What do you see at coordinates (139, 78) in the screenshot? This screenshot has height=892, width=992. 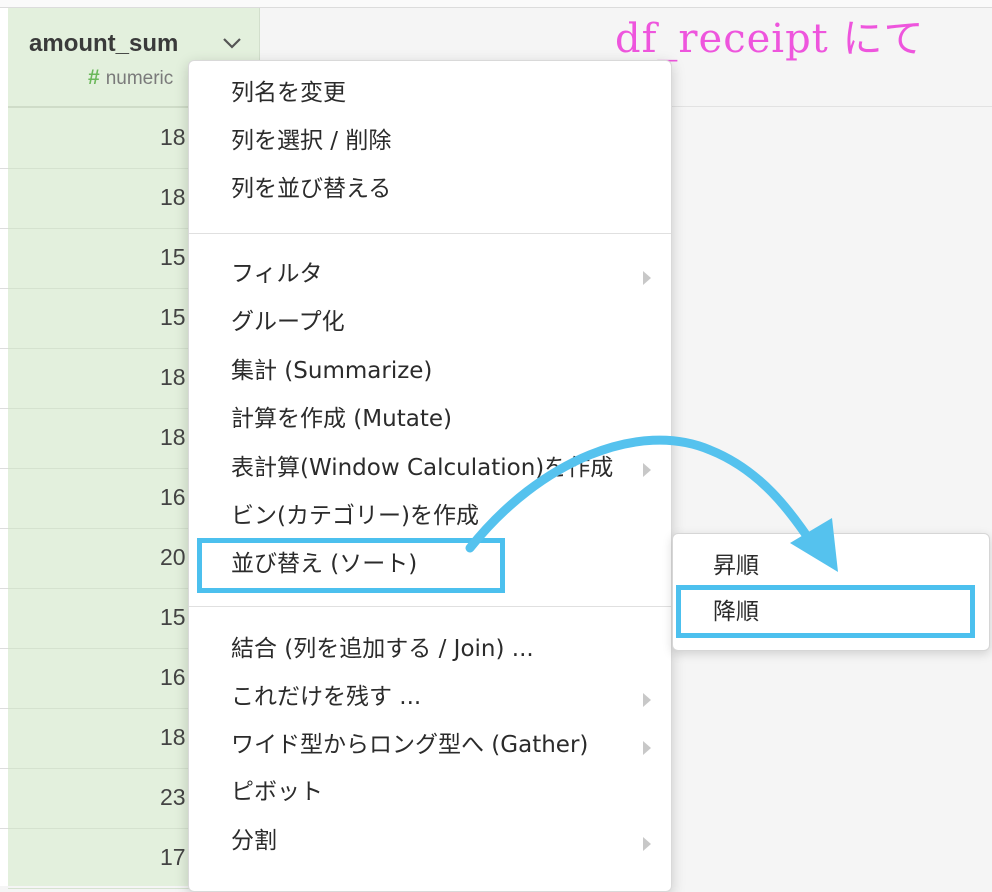 I see `column-type-label: numeric` at bounding box center [139, 78].